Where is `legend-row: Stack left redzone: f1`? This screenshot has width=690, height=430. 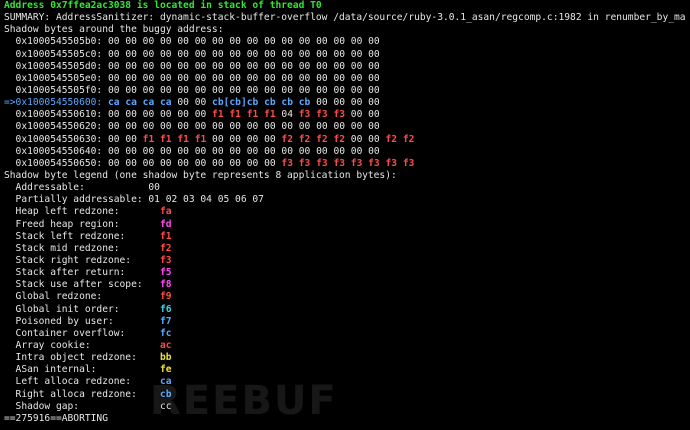 legend-row: Stack left redzone: f1 is located at coordinates (345, 237).